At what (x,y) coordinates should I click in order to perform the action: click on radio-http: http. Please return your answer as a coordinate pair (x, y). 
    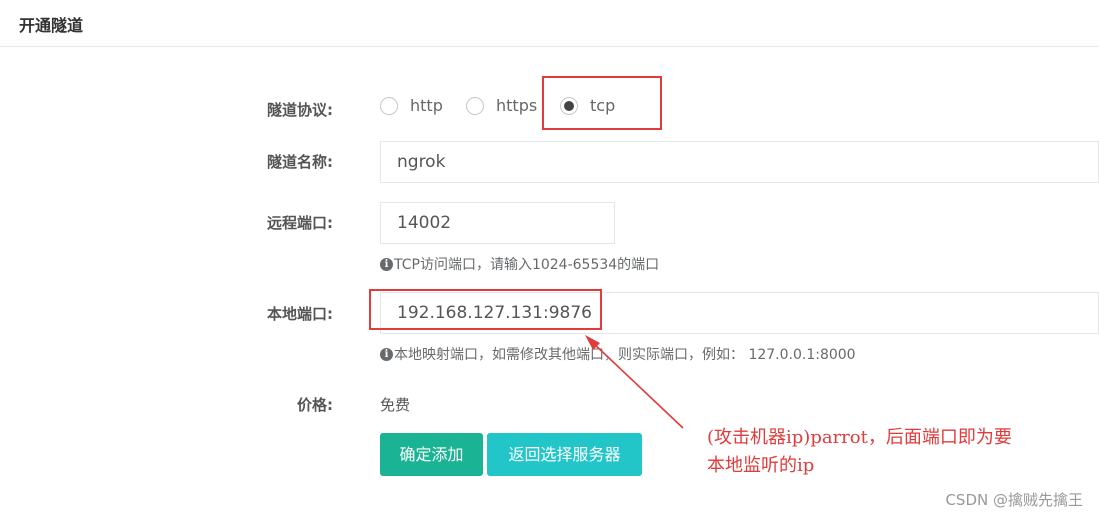
    Looking at the image, I should click on (411, 105).